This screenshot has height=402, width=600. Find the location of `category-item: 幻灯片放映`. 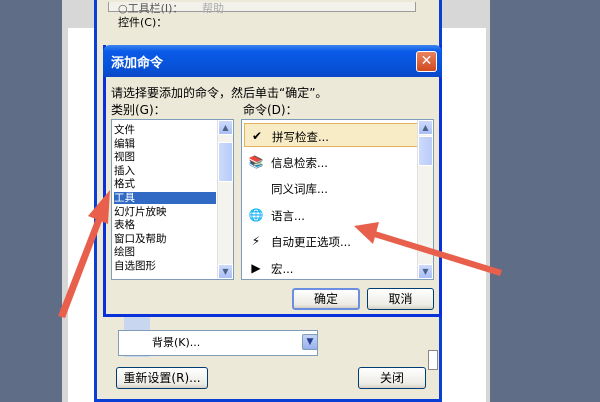

category-item: 幻灯片放映 is located at coordinates (165, 212).